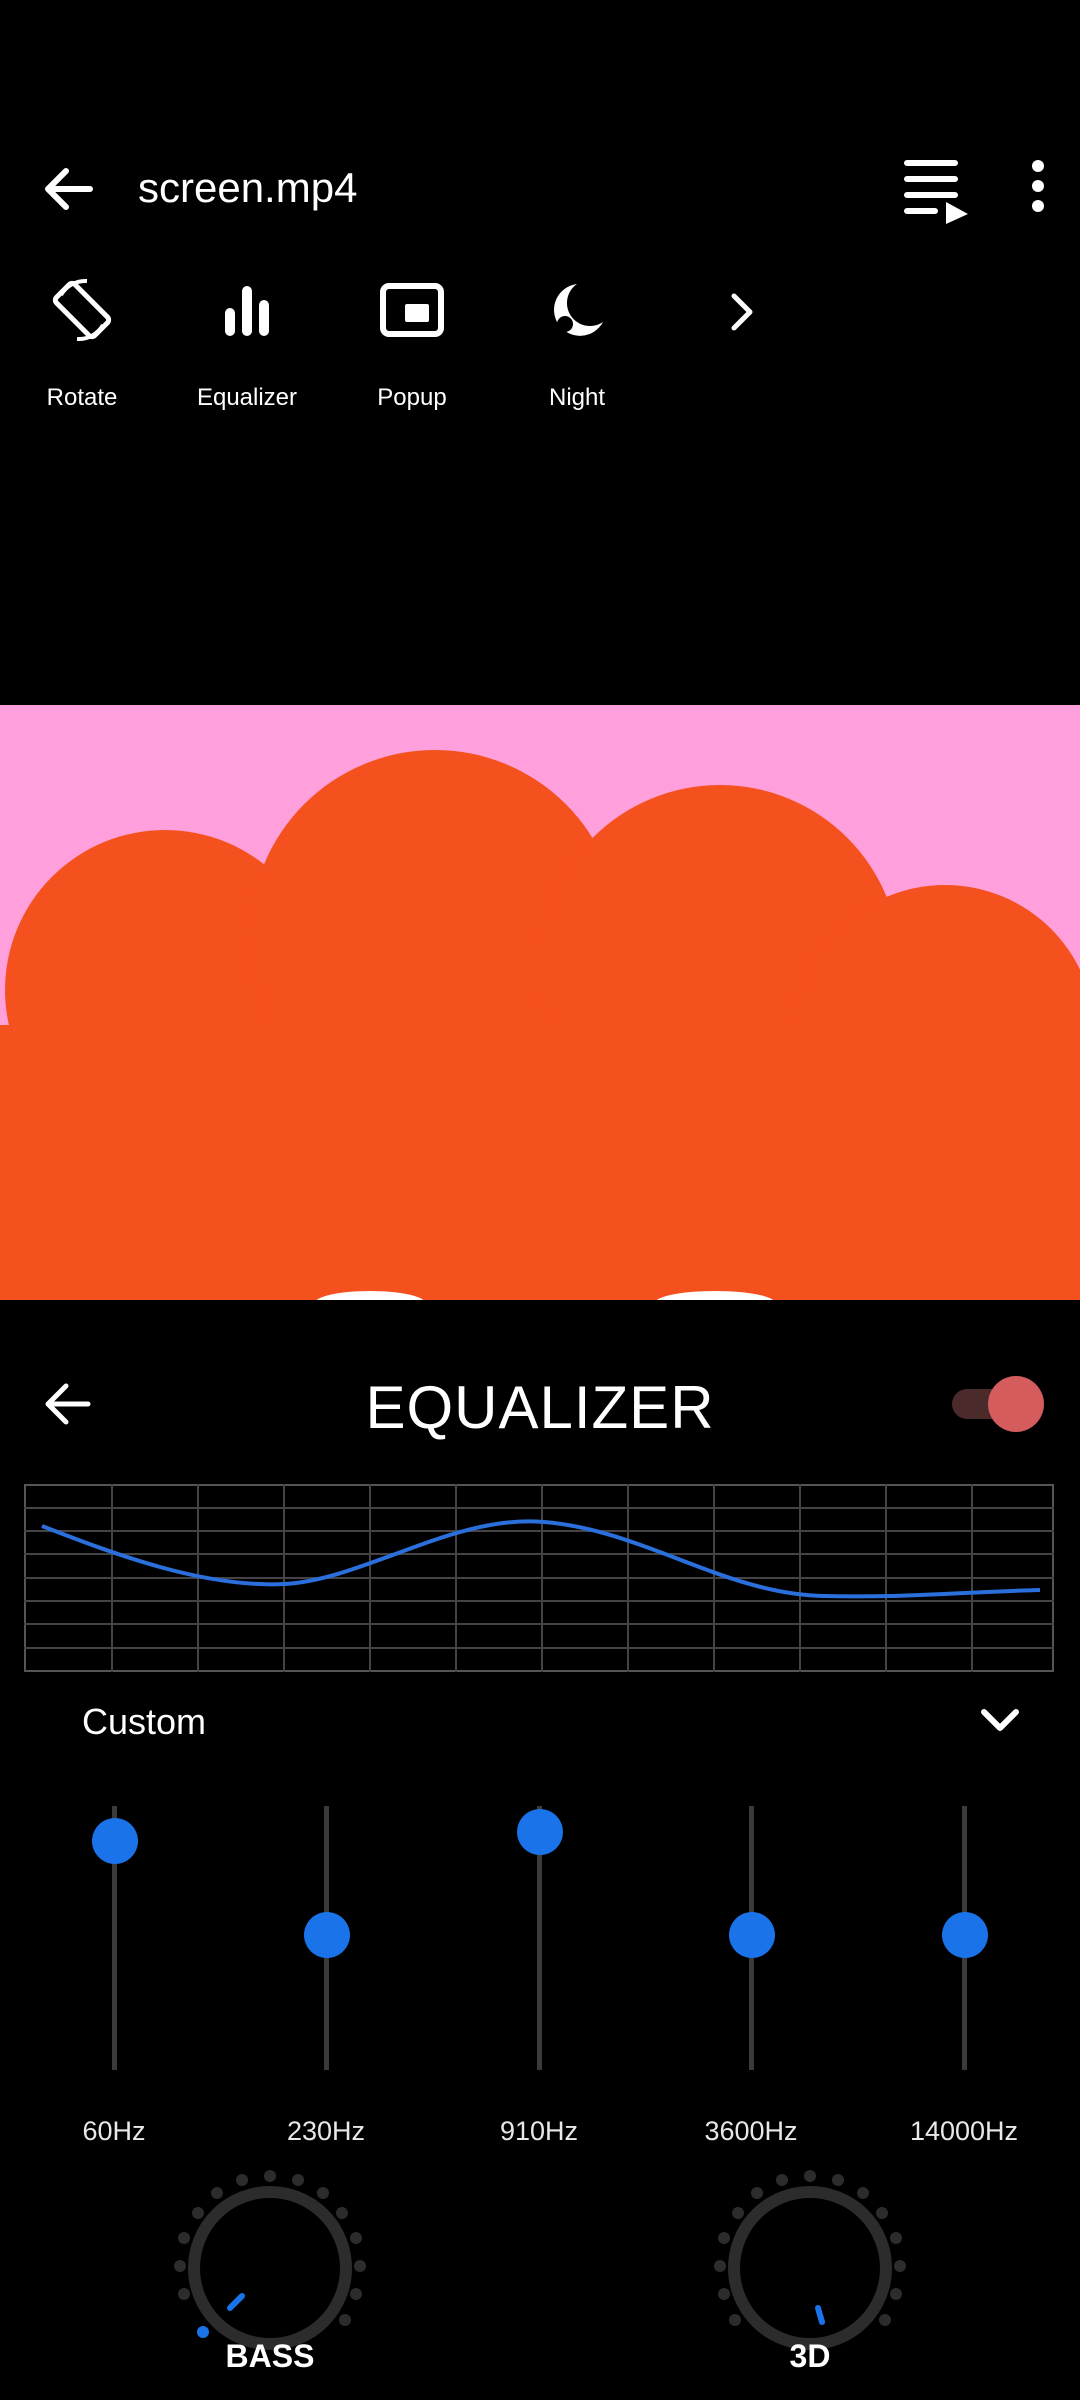 The height and width of the screenshot is (2400, 1080). What do you see at coordinates (577, 310) in the screenshot?
I see `night-icon` at bounding box center [577, 310].